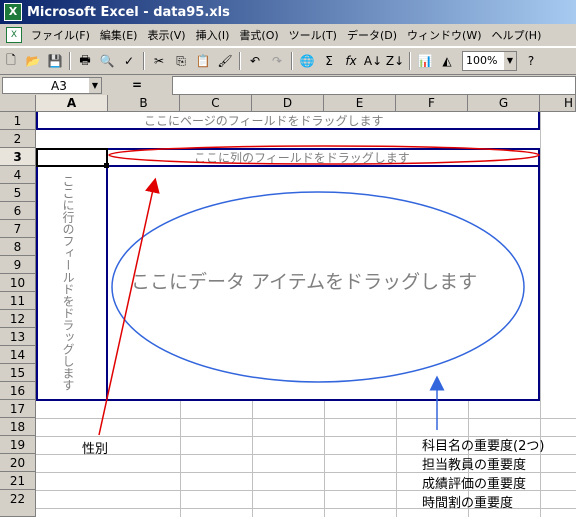 Image resolution: width=576 pixels, height=517 pixels. What do you see at coordinates (59, 85) in the screenshot?
I see `name-box-value: A3` at bounding box center [59, 85].